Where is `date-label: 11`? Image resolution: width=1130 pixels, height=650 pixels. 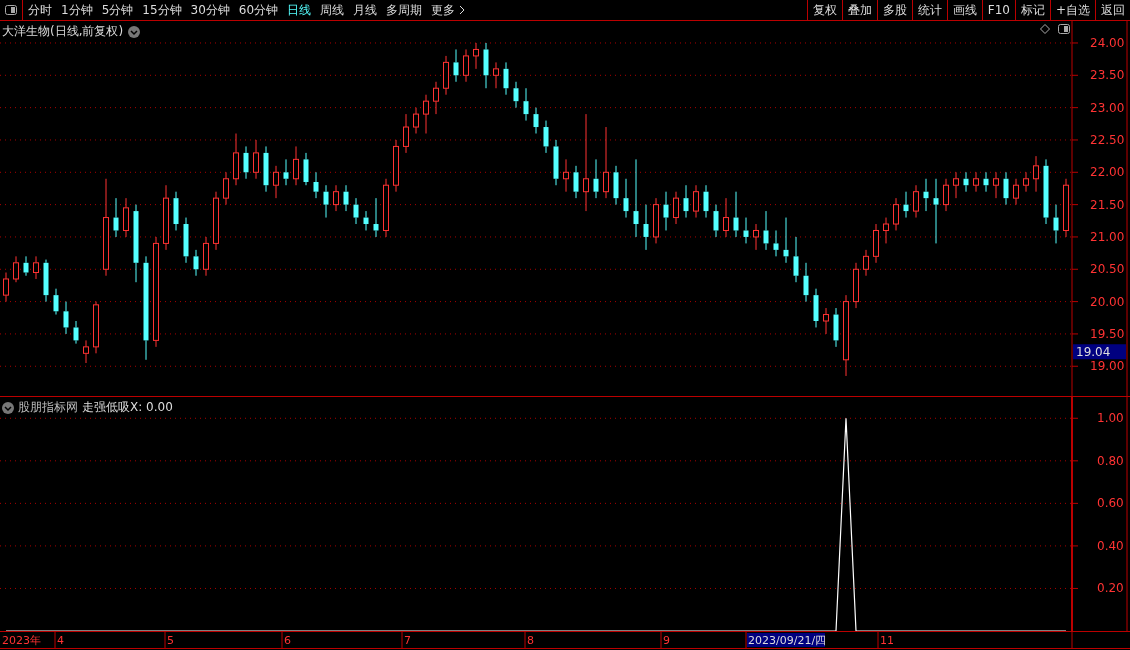 date-label: 11 is located at coordinates (887, 640).